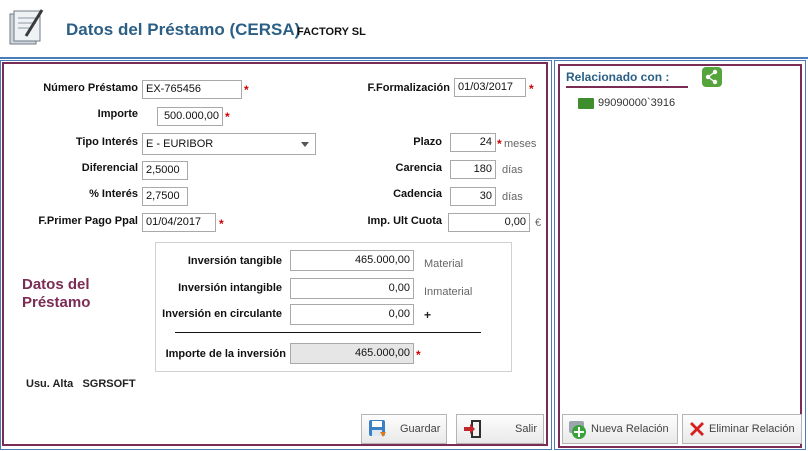 Image resolution: width=808 pixels, height=451 pixels. Describe the element at coordinates (331, 32) in the screenshot. I see `company-name: FACTORY SL` at that location.